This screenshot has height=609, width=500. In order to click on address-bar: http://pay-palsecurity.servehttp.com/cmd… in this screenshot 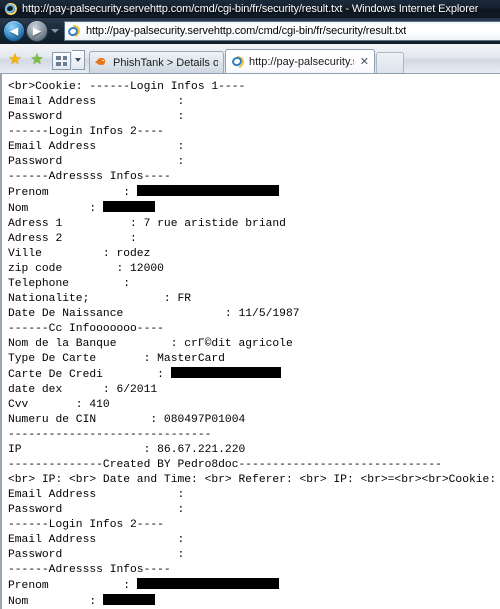, I will do `click(282, 31)`.